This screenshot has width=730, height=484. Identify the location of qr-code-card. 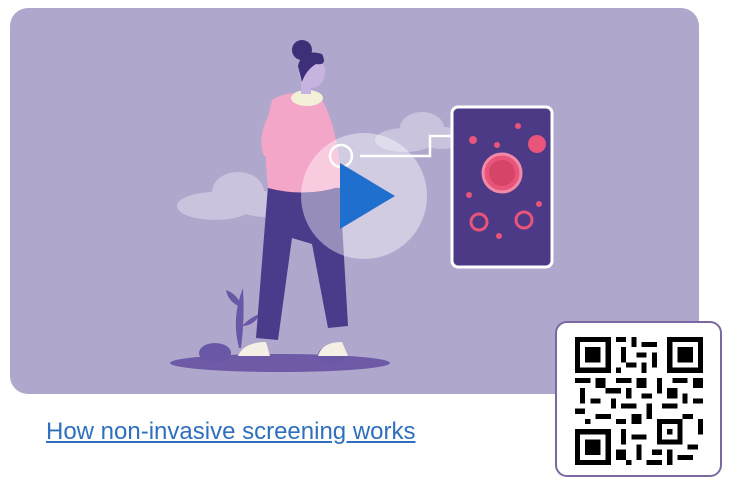
(638, 399).